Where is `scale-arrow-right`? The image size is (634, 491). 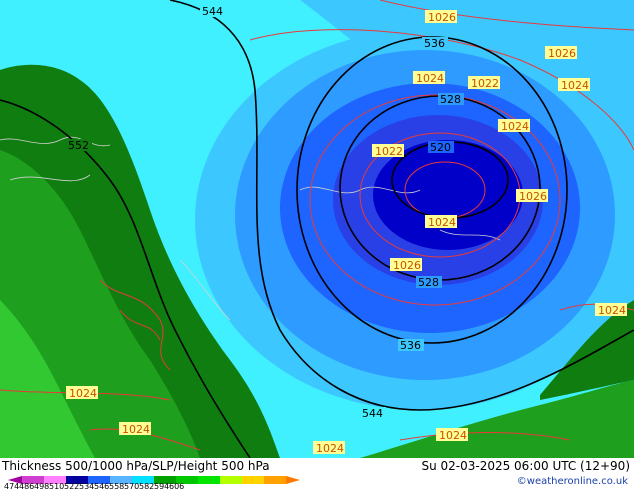
scale-arrow-right is located at coordinates (293, 480).